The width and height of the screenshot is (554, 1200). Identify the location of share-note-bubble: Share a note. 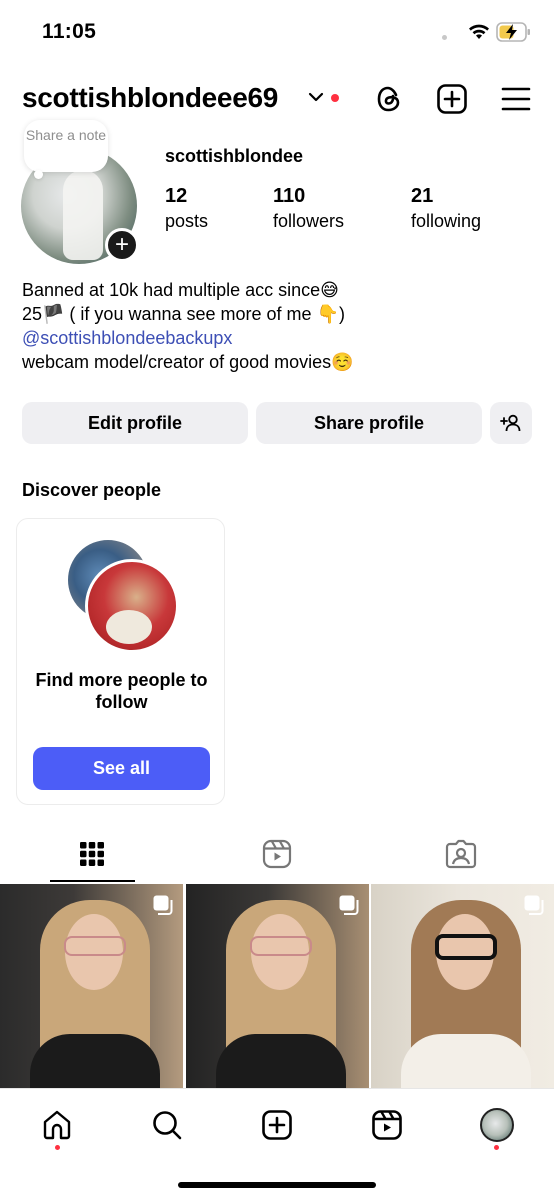
(66, 146).